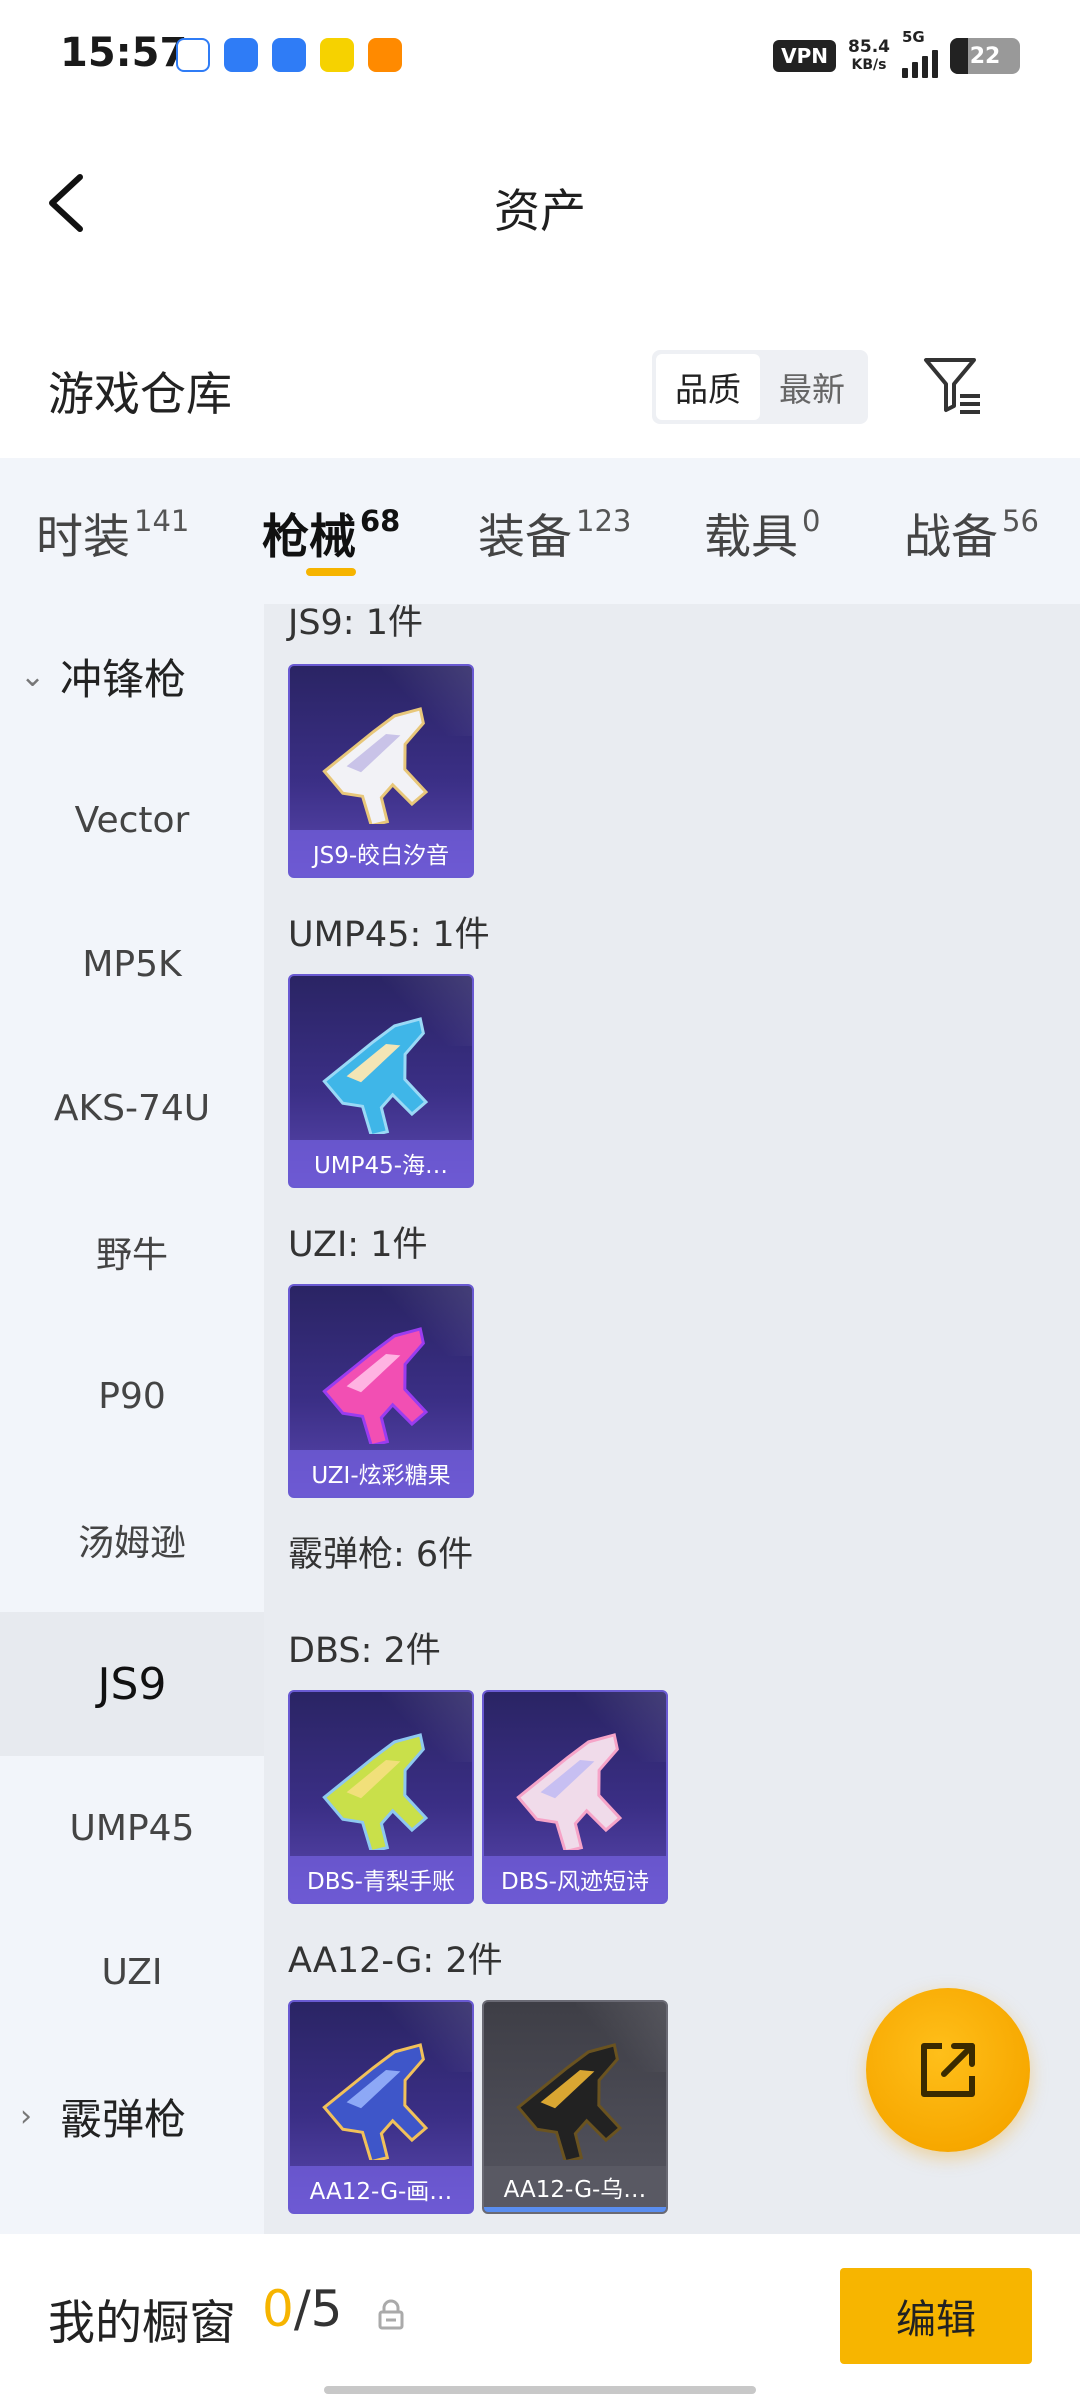 This screenshot has width=1080, height=2400. Describe the element at coordinates (142, 2323) in the screenshot. I see `showcase-title: 我的橱窗` at that location.